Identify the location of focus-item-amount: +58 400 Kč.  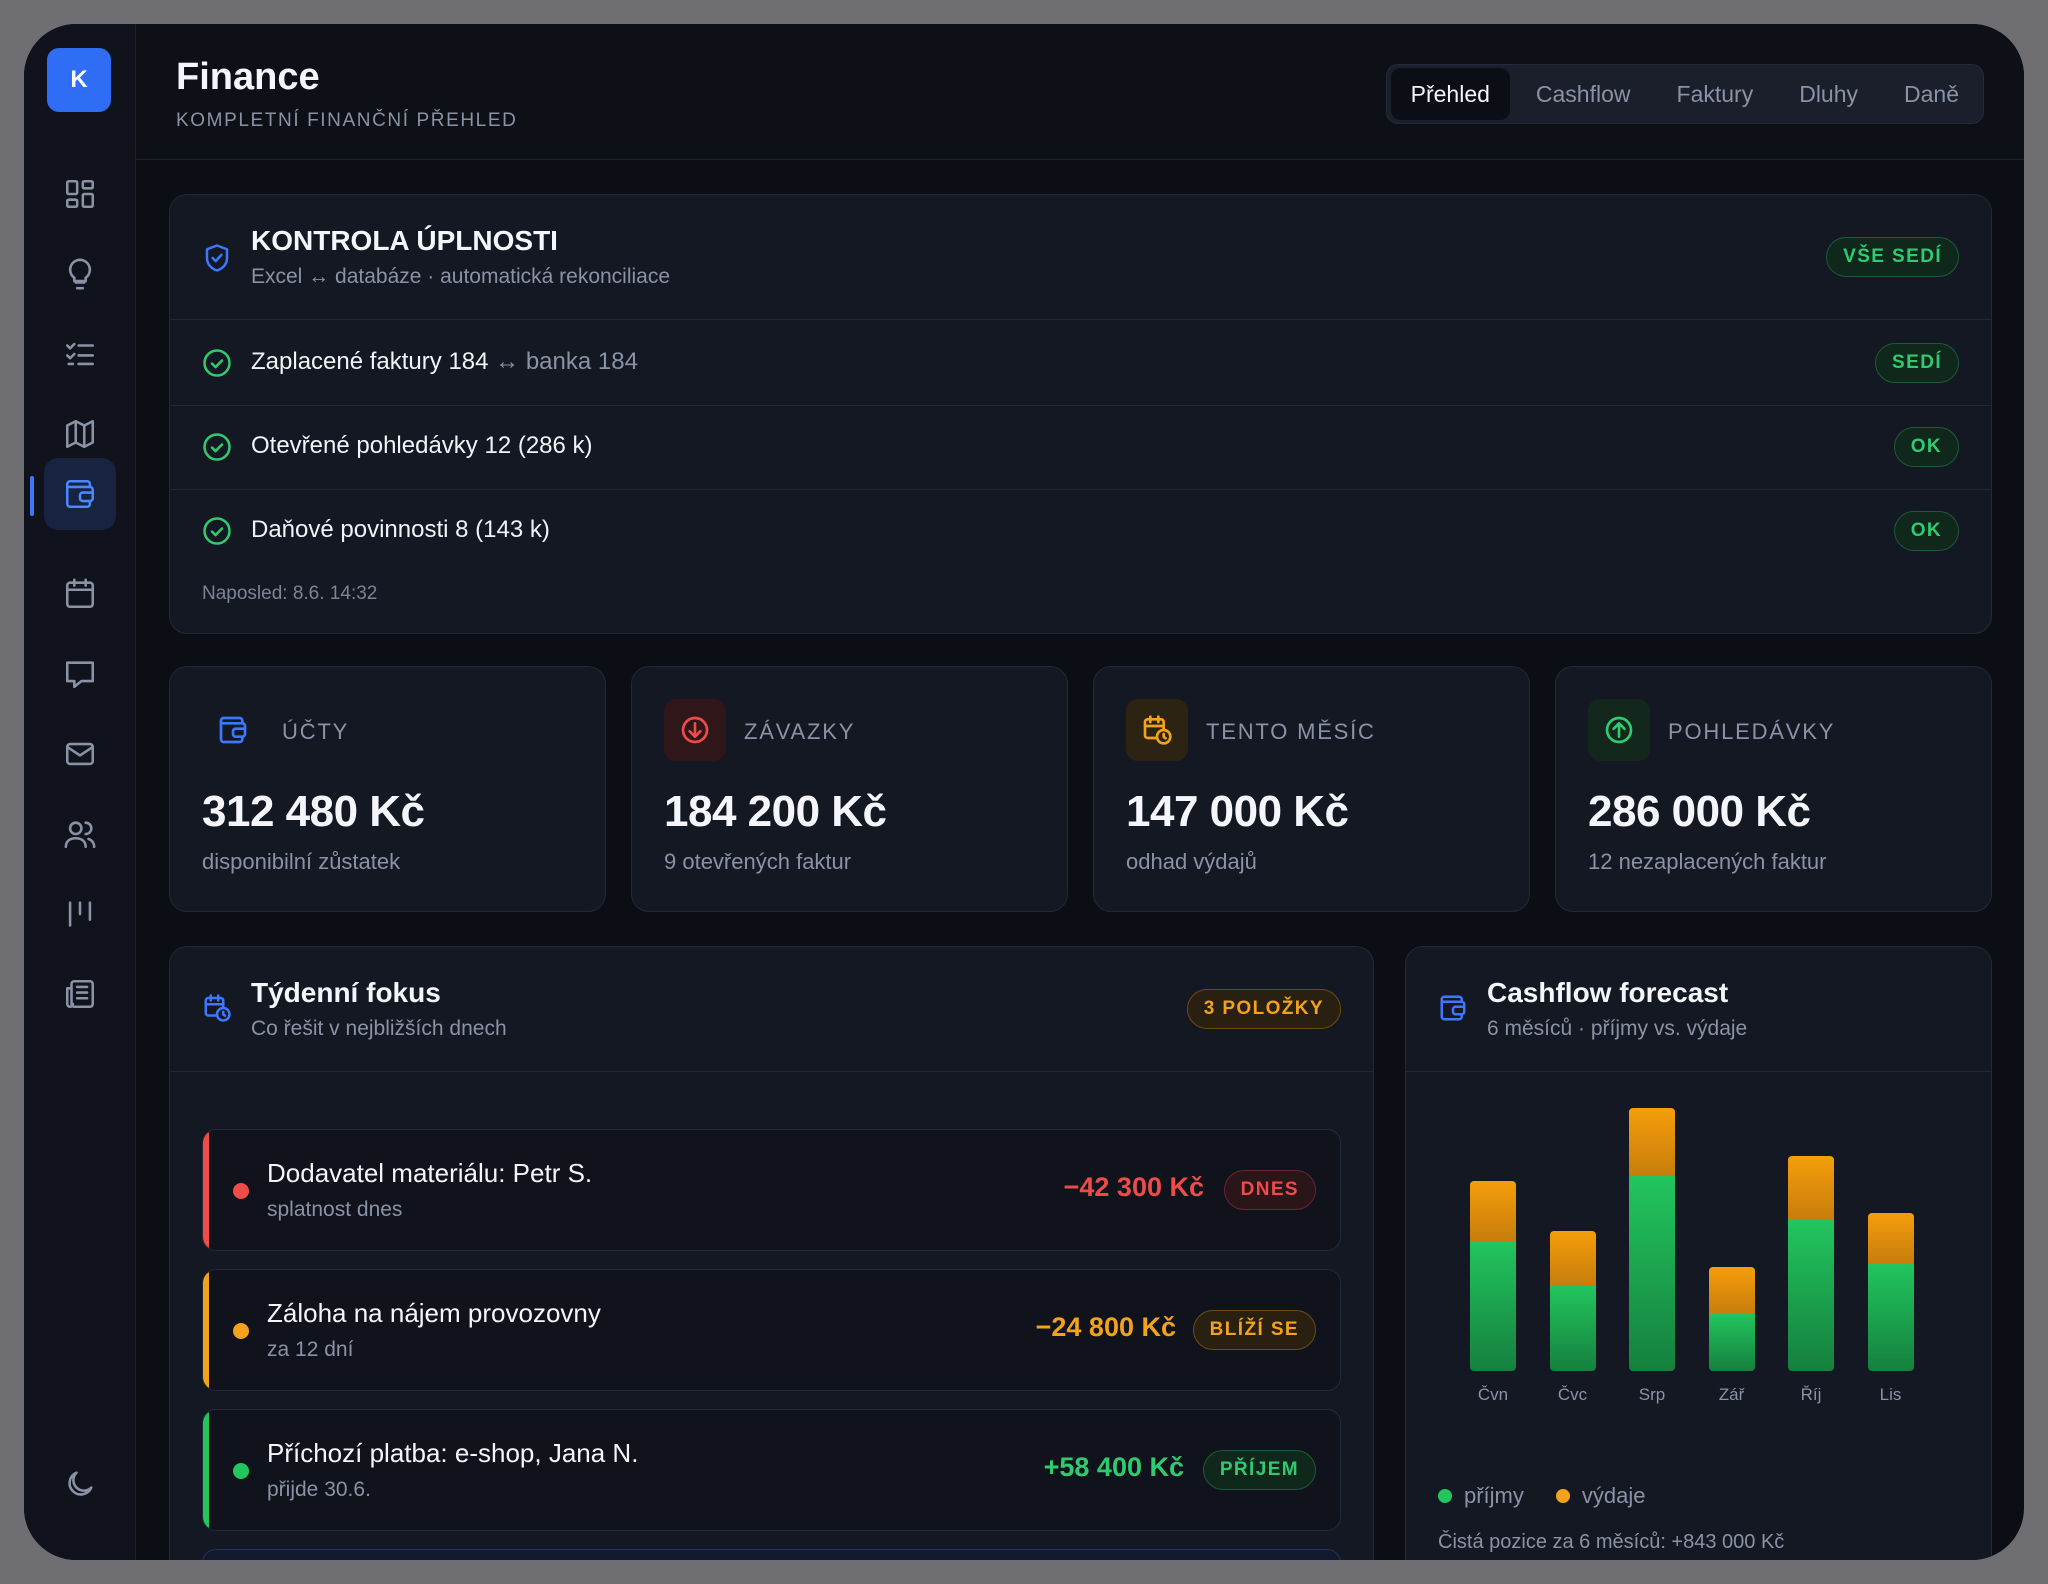
(1113, 1467).